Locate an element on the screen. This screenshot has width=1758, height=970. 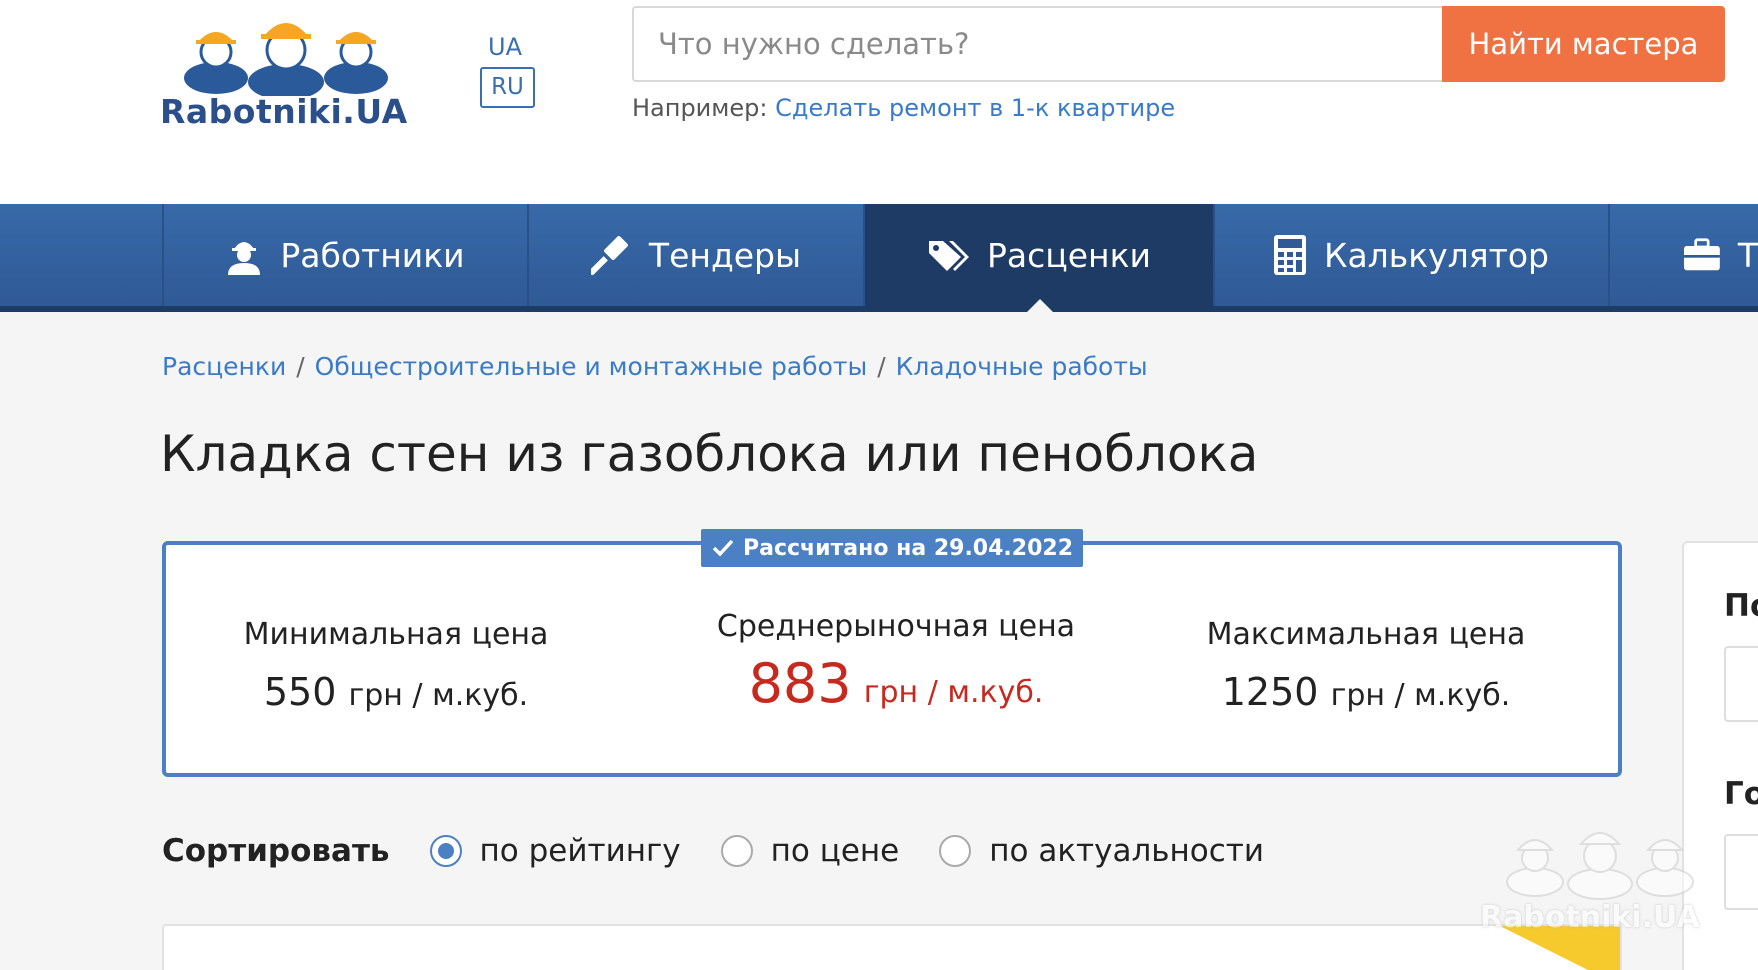
checkmark-icon is located at coordinates (723, 548).